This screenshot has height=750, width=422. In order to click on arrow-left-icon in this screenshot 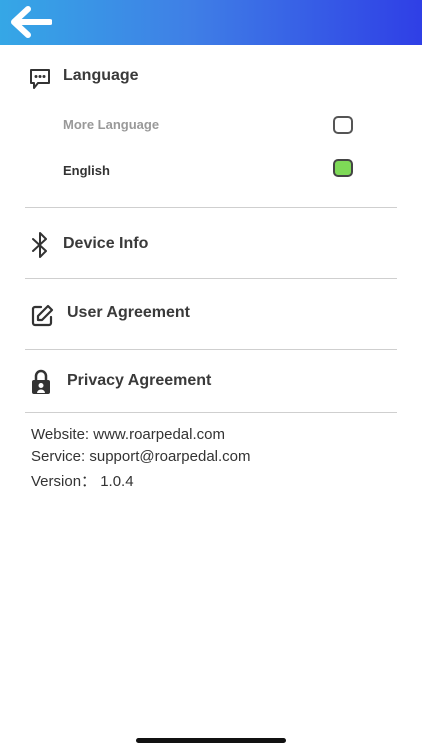, I will do `click(32, 22)`.